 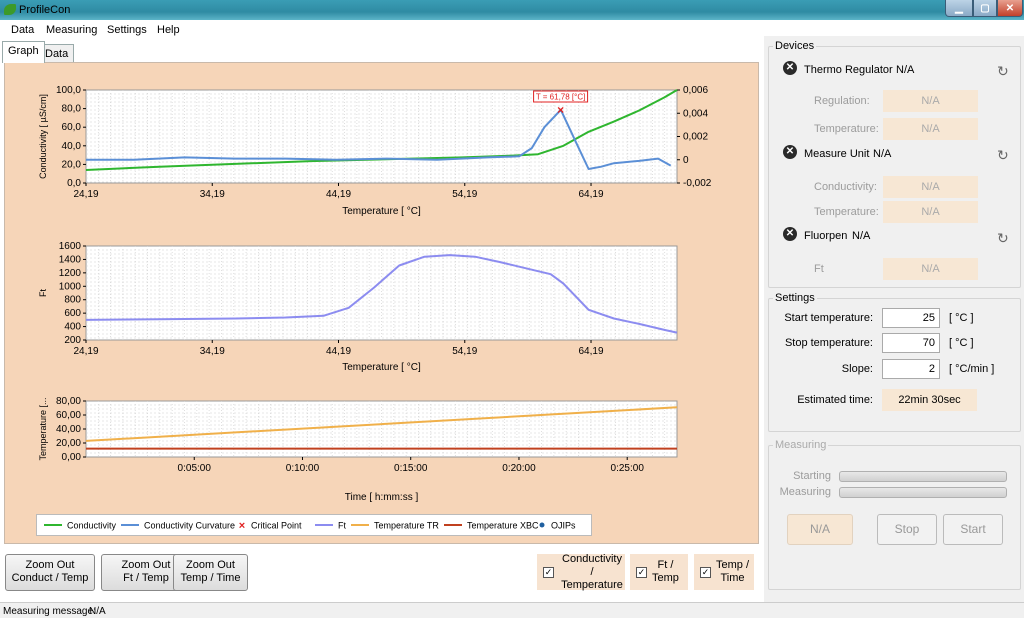 I want to click on zoom-out-temp-time-button: Zoom Out Temp / Time, so click(x=210, y=572).